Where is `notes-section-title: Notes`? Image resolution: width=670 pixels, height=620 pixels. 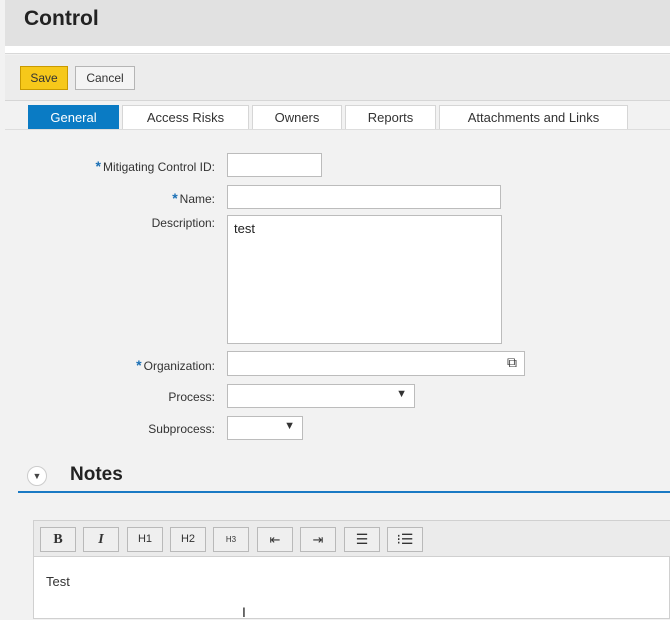 notes-section-title: Notes is located at coordinates (96, 474).